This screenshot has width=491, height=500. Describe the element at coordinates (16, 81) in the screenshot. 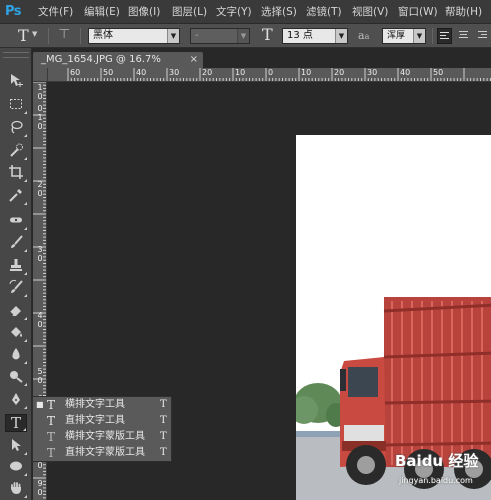

I see `move-tool-icon` at that location.